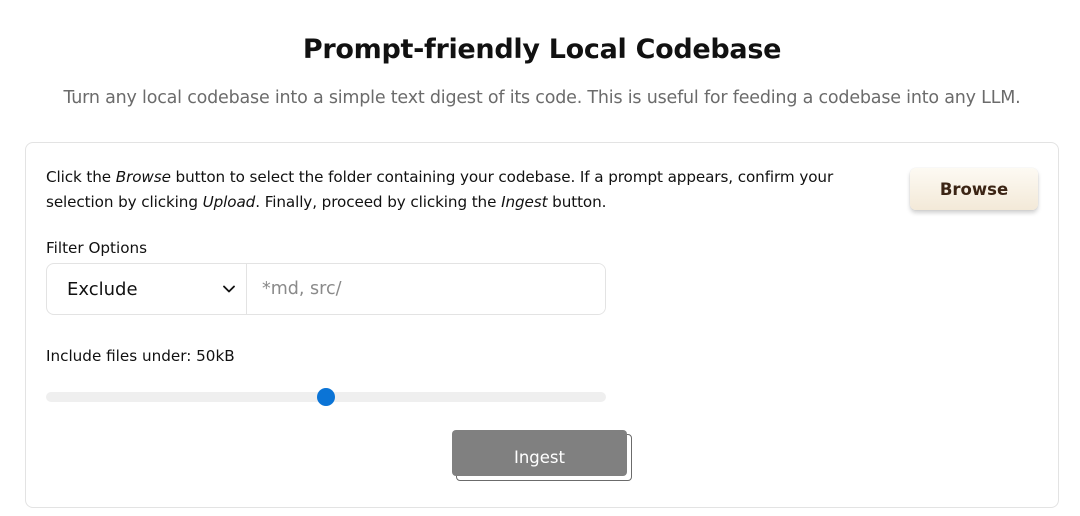 The image size is (1080, 516). I want to click on filter-options-group: Exclude, so click(326, 289).